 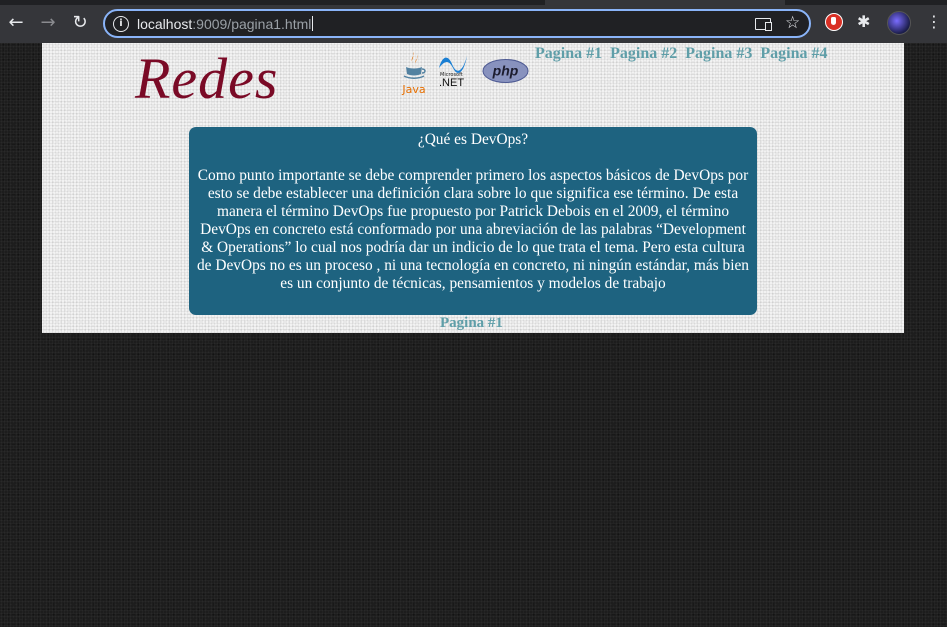 I want to click on php-label: php, so click(x=505, y=71).